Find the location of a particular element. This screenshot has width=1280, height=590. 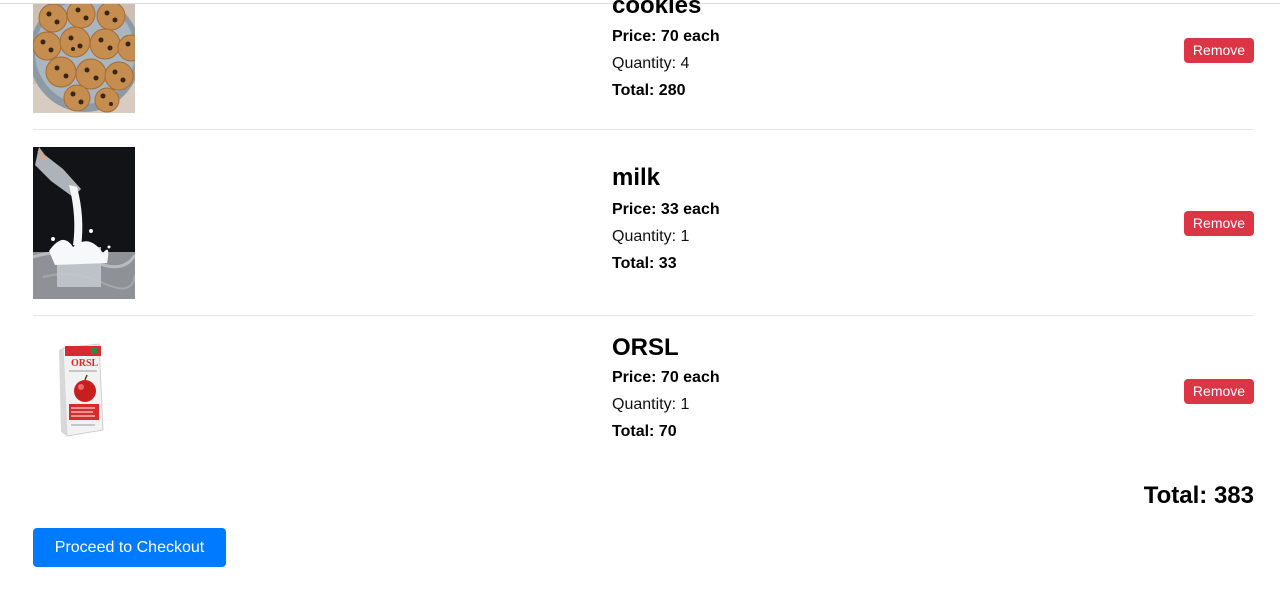

item-total: Total: 280 is located at coordinates (649, 90).